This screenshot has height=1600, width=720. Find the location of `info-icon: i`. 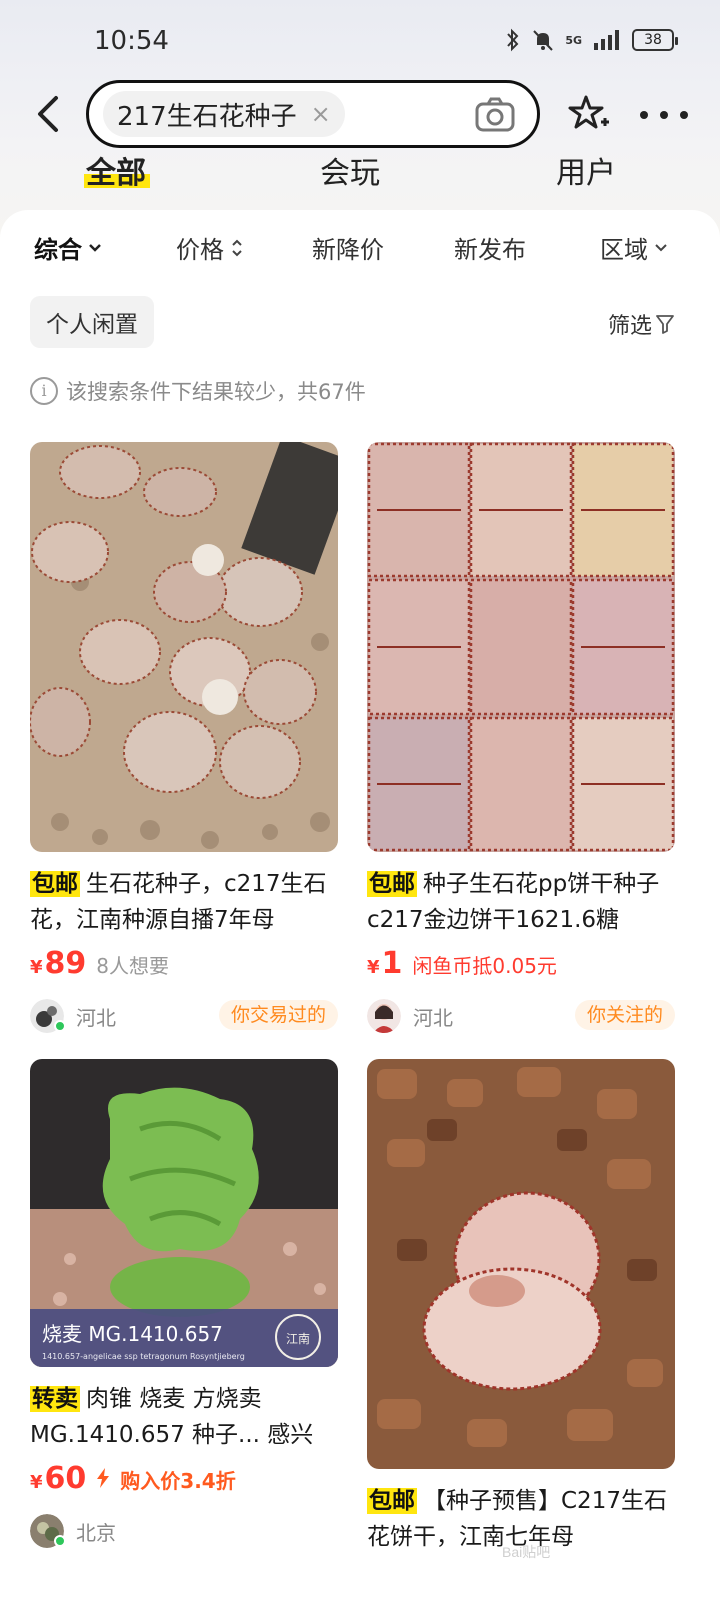

info-icon: i is located at coordinates (44, 391).